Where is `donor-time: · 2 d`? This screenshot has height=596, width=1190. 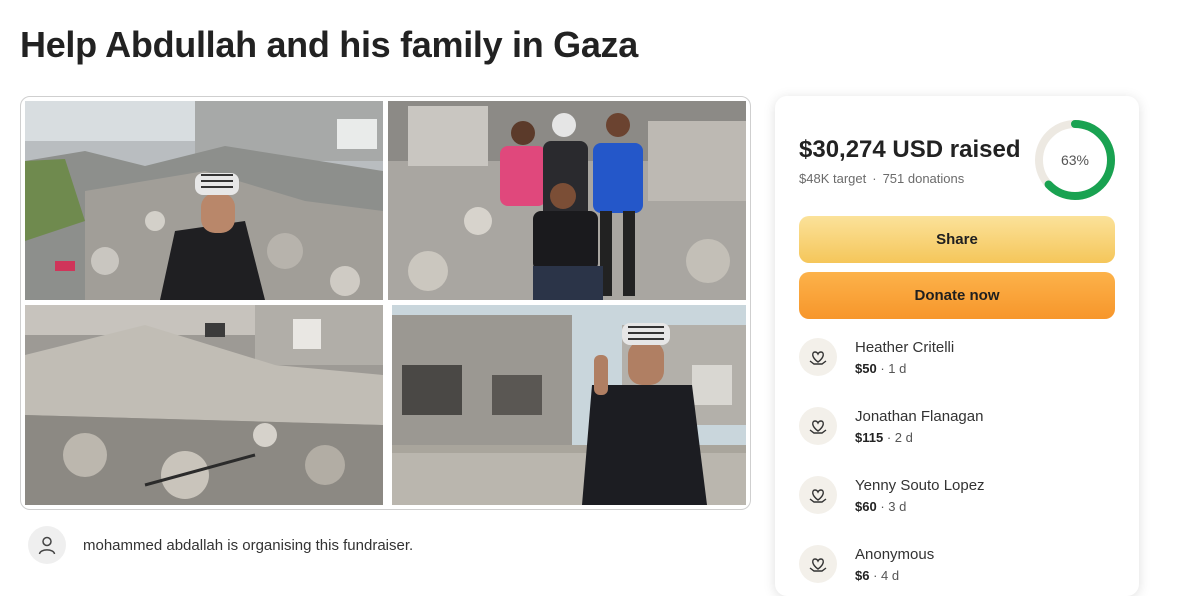 donor-time: · 2 d is located at coordinates (898, 437).